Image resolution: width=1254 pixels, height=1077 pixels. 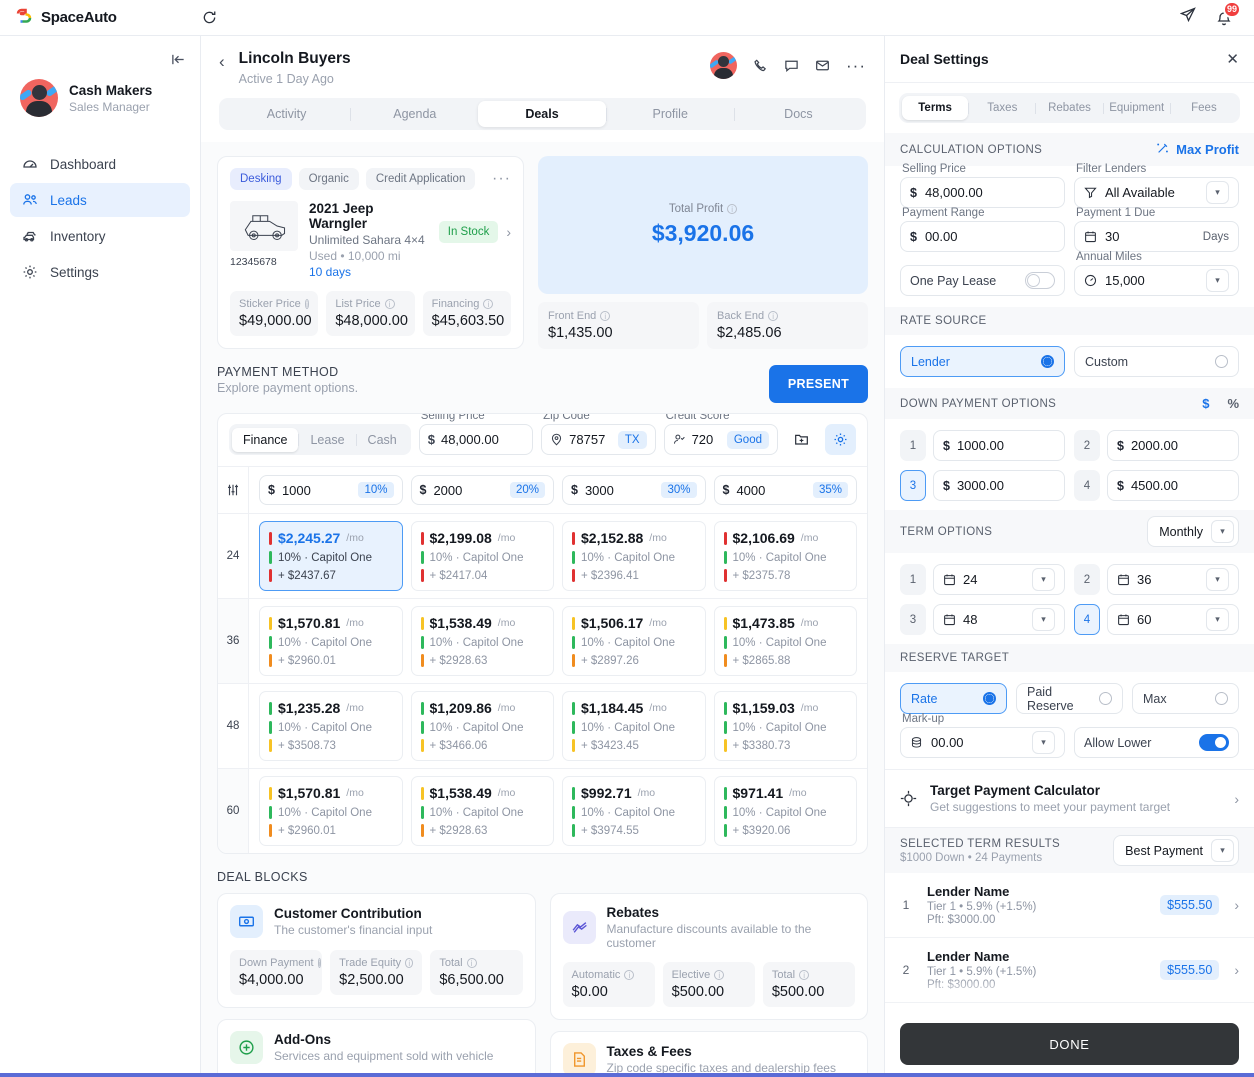 What do you see at coordinates (785, 556) in the screenshot?
I see `payment-option-cell: $2,106.69/mo 10% · Capitol One + $2375.78` at bounding box center [785, 556].